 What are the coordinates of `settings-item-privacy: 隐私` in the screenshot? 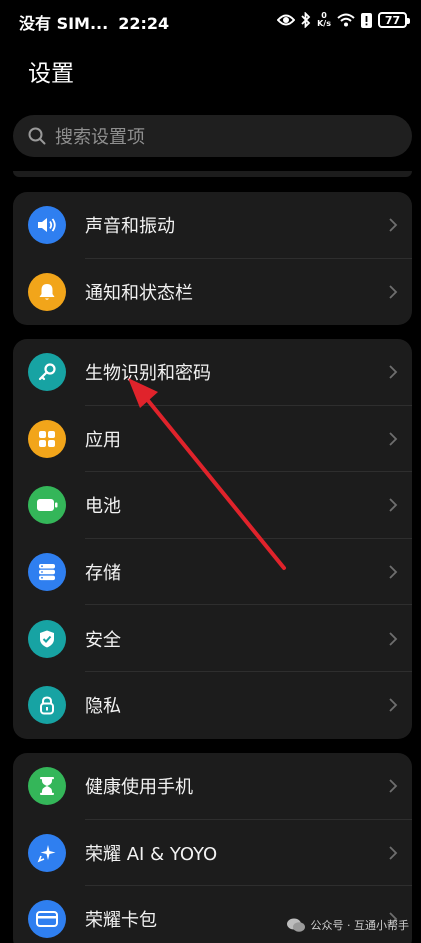 It's located at (212, 705).